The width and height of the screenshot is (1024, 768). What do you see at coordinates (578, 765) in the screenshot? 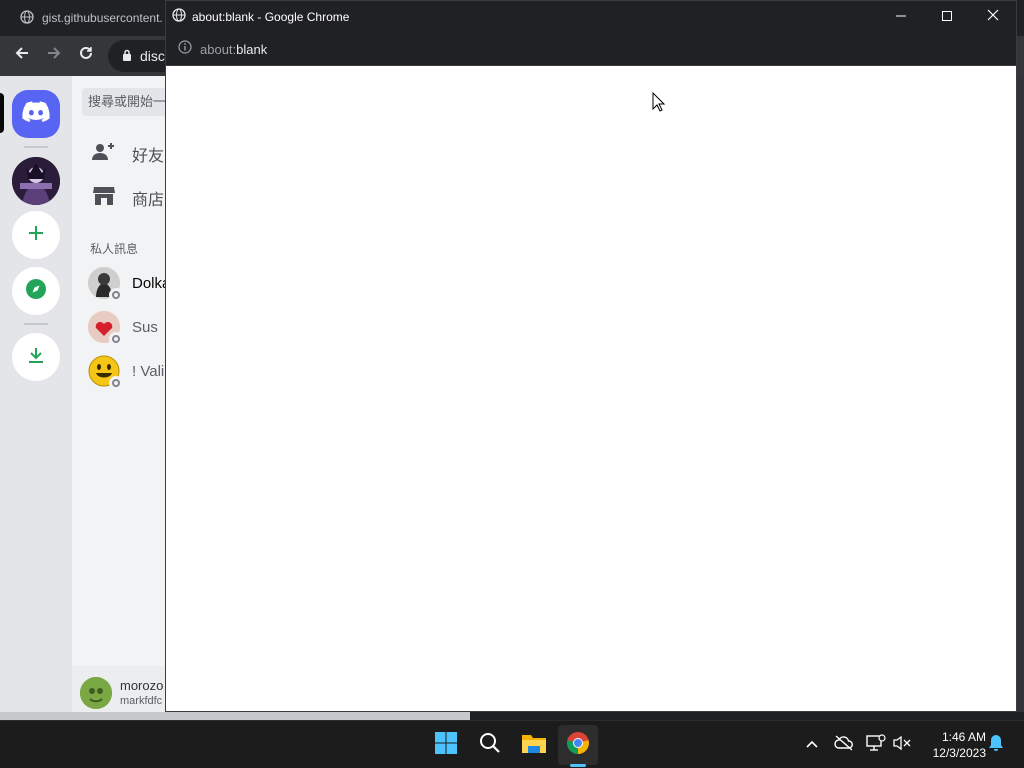
I see `active-app-indicator` at bounding box center [578, 765].